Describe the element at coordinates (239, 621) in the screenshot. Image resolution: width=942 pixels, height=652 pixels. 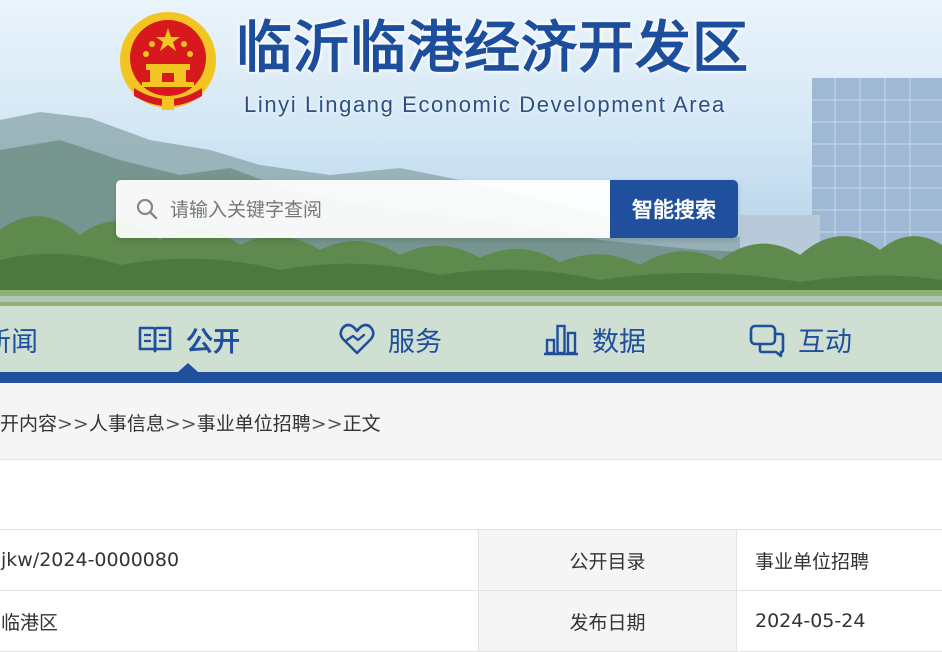
I see `publisher-value: 临港区` at that location.